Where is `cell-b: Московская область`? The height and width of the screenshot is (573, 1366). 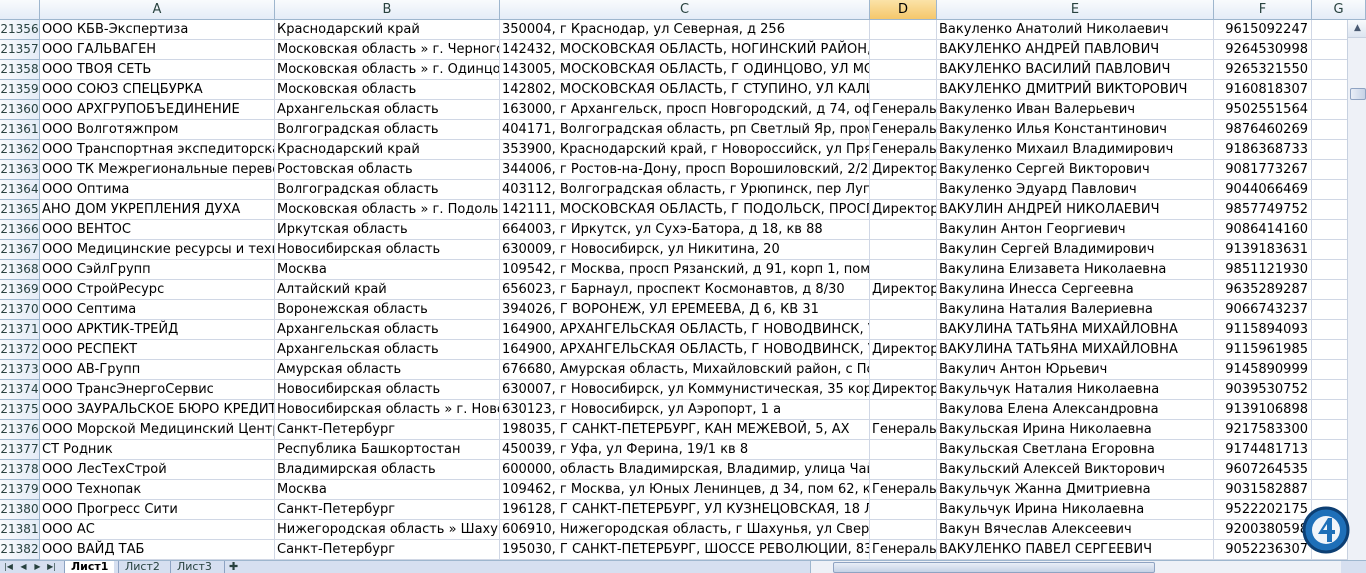 cell-b: Московская область is located at coordinates (387, 90).